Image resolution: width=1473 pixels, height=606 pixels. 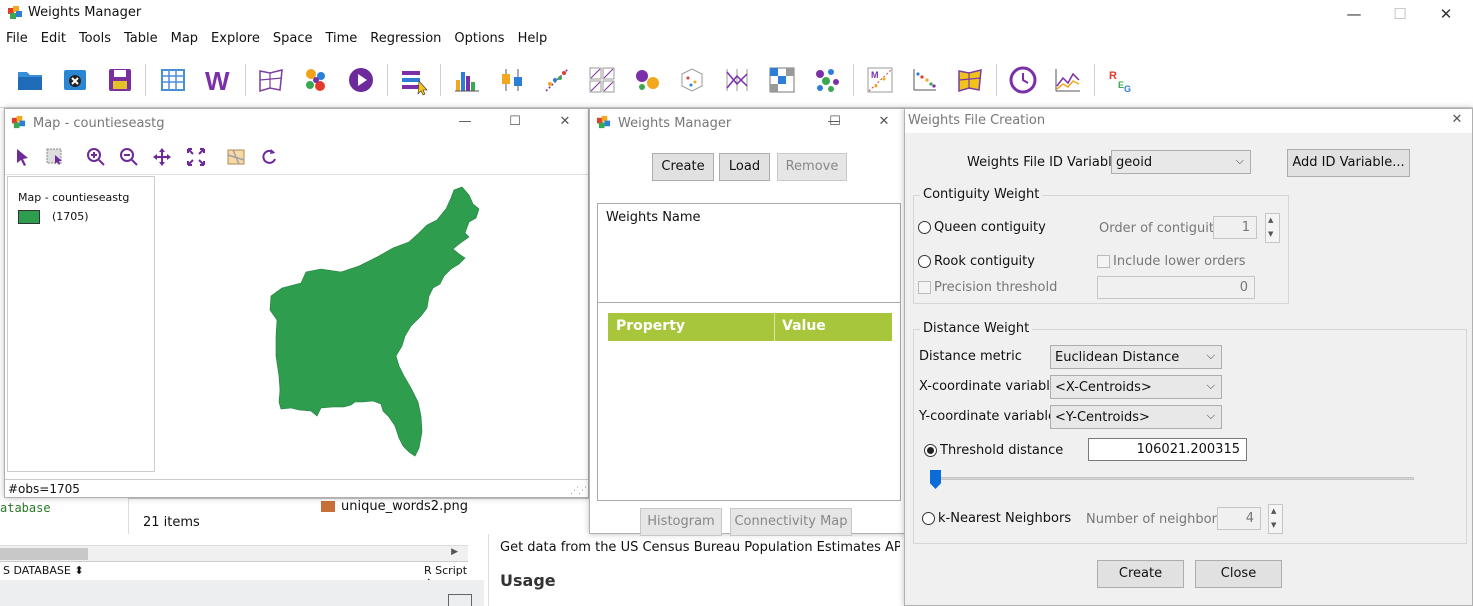 What do you see at coordinates (557, 80) in the screenshot?
I see `scatter-plot-icon` at bounding box center [557, 80].